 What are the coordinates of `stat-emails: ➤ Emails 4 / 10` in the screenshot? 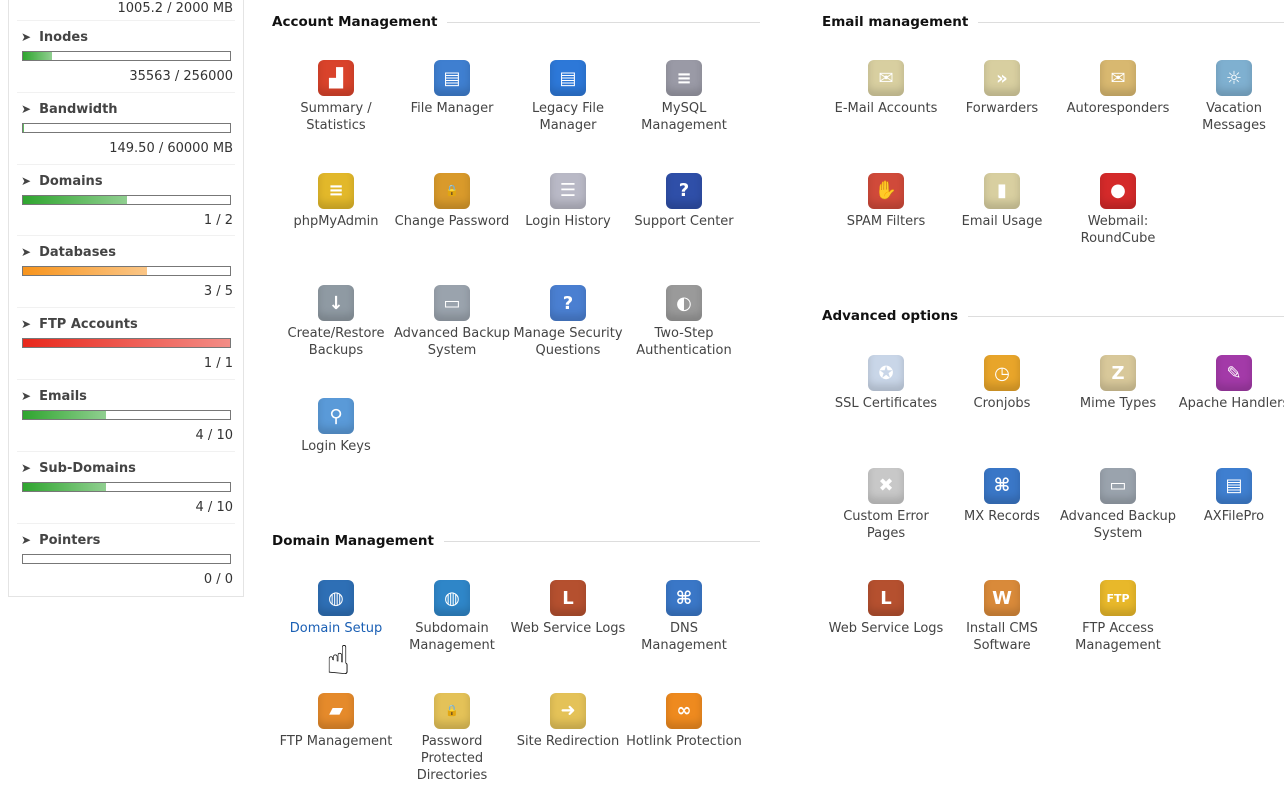 It's located at (132, 416).